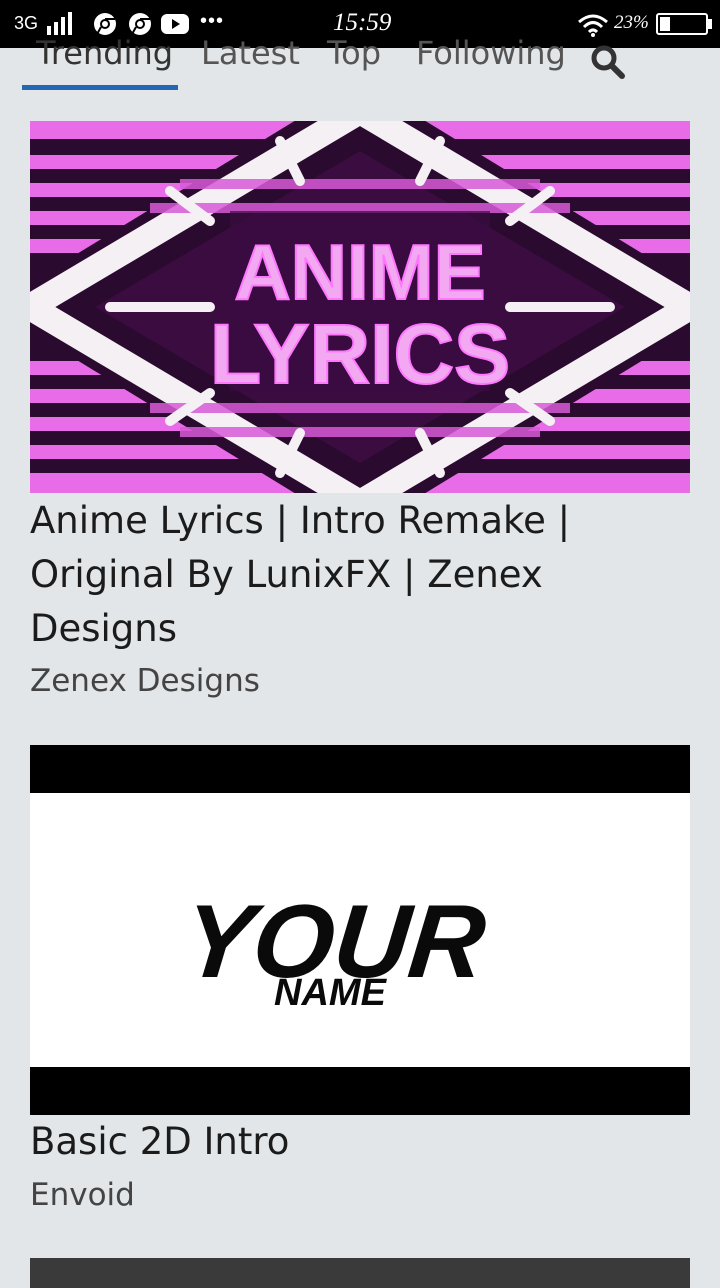 This screenshot has width=720, height=1288. I want to click on video-author: Envoid, so click(82, 1195).